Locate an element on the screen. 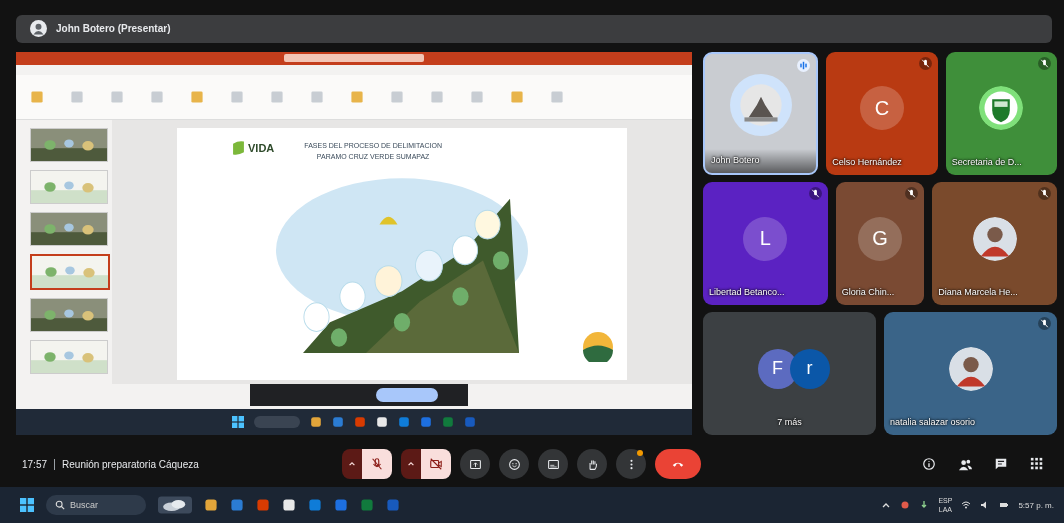 The height and width of the screenshot is (523, 1064). avatar-initial: C is located at coordinates (882, 108).